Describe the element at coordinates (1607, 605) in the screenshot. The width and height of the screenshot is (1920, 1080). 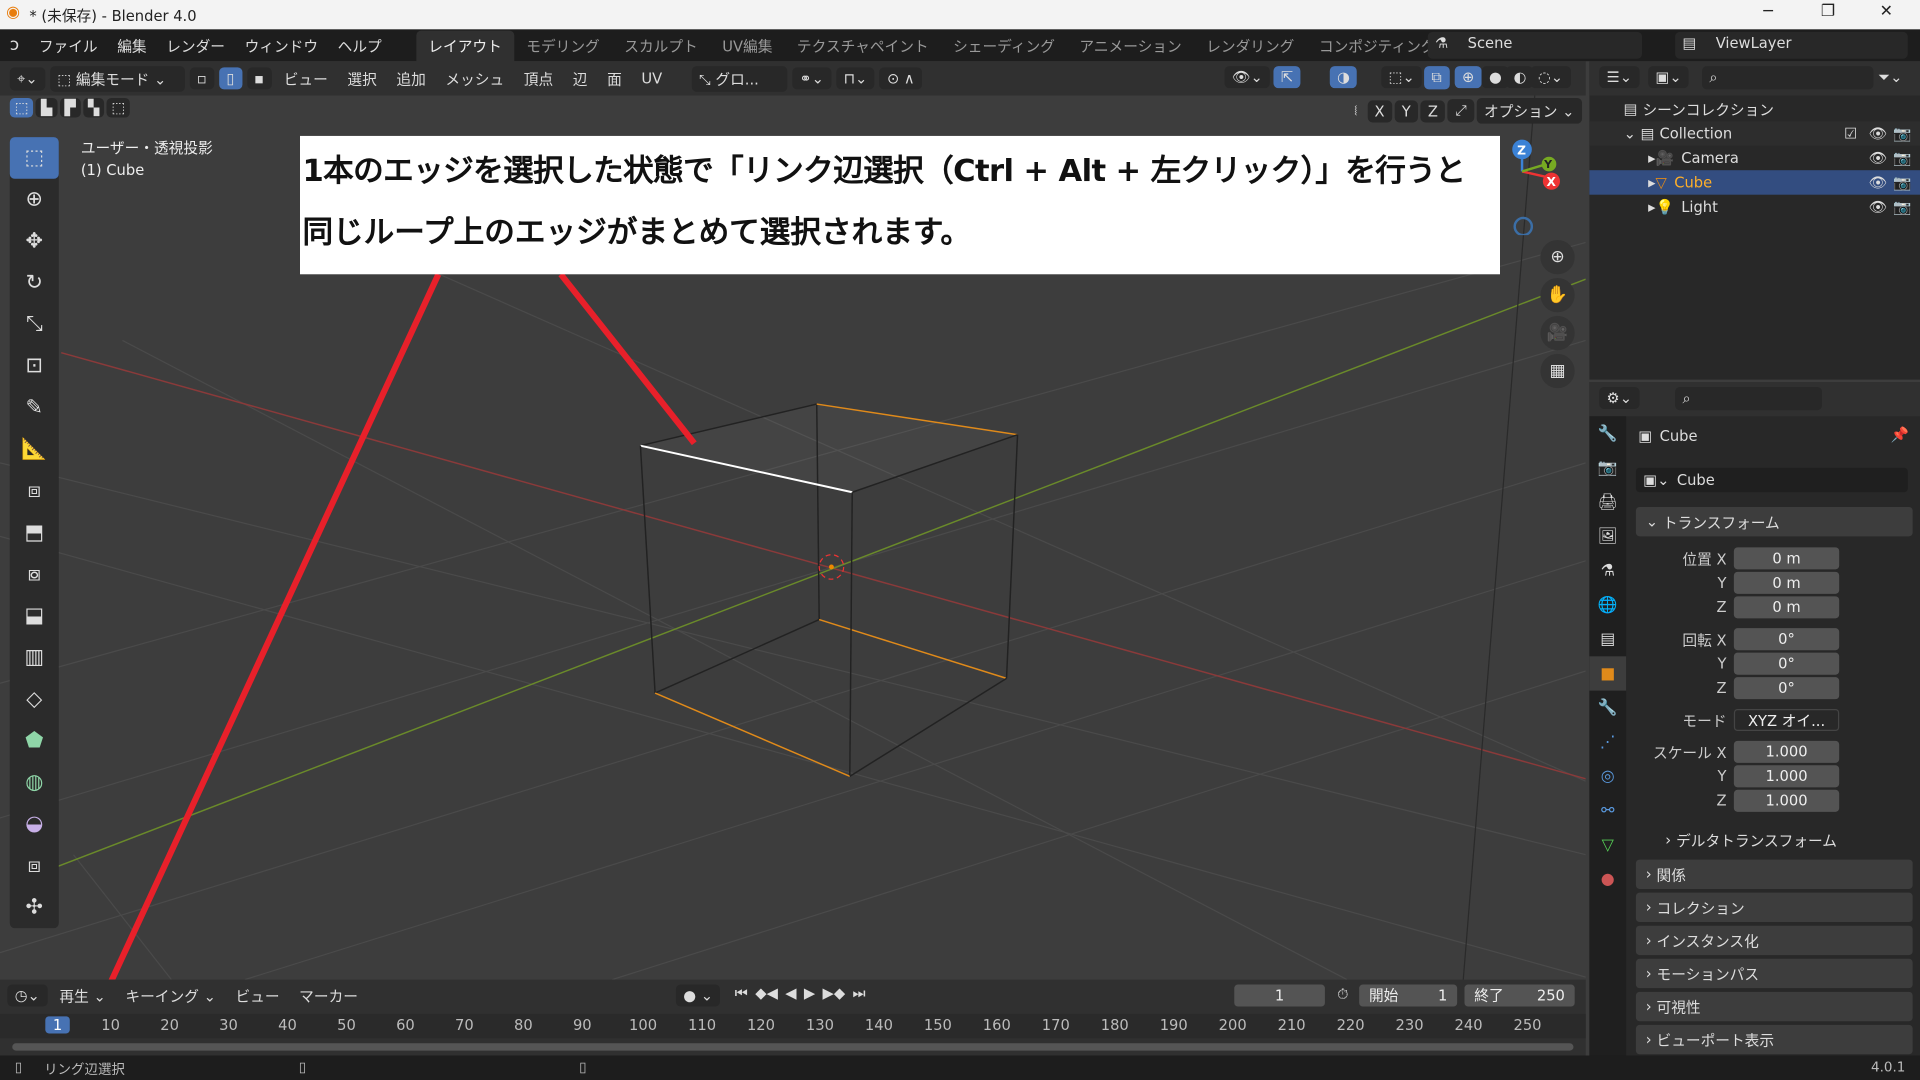
I see `world-tab-icon: 🌐` at that location.